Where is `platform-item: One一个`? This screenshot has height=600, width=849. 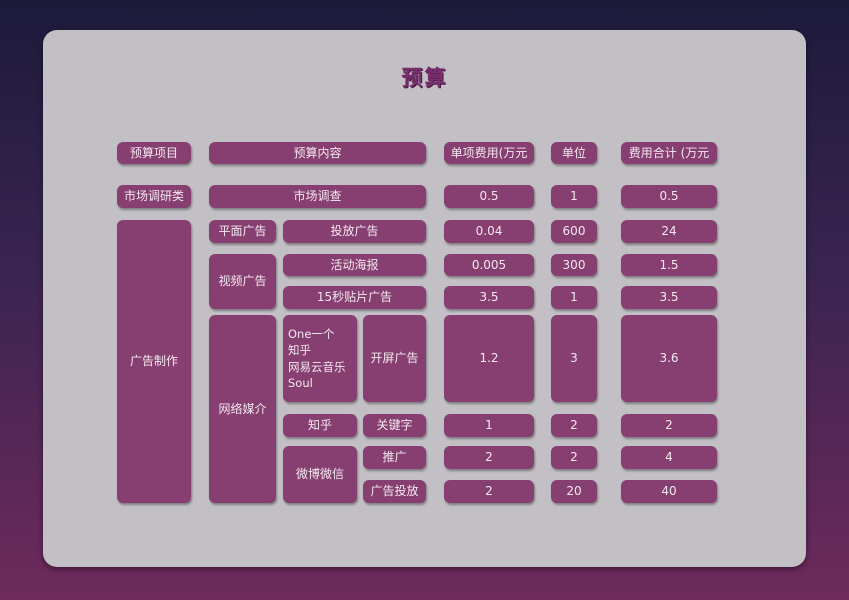 platform-item: One一个 is located at coordinates (311, 333).